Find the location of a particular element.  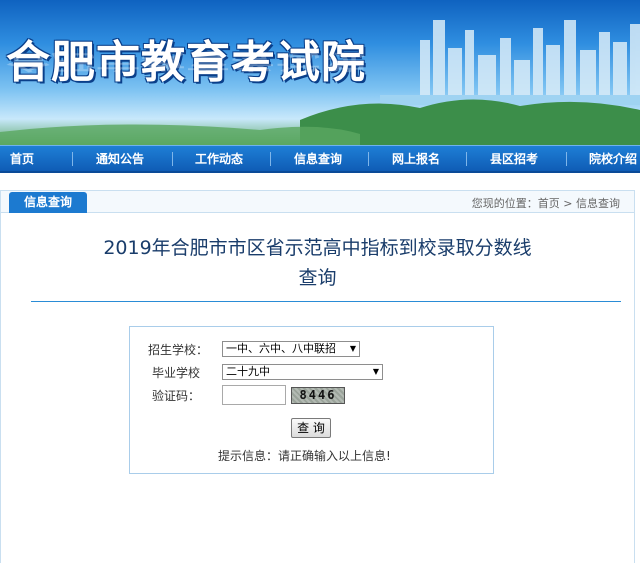

hint-message: 提示信息：请正确输入以上信息! is located at coordinates (304, 456).